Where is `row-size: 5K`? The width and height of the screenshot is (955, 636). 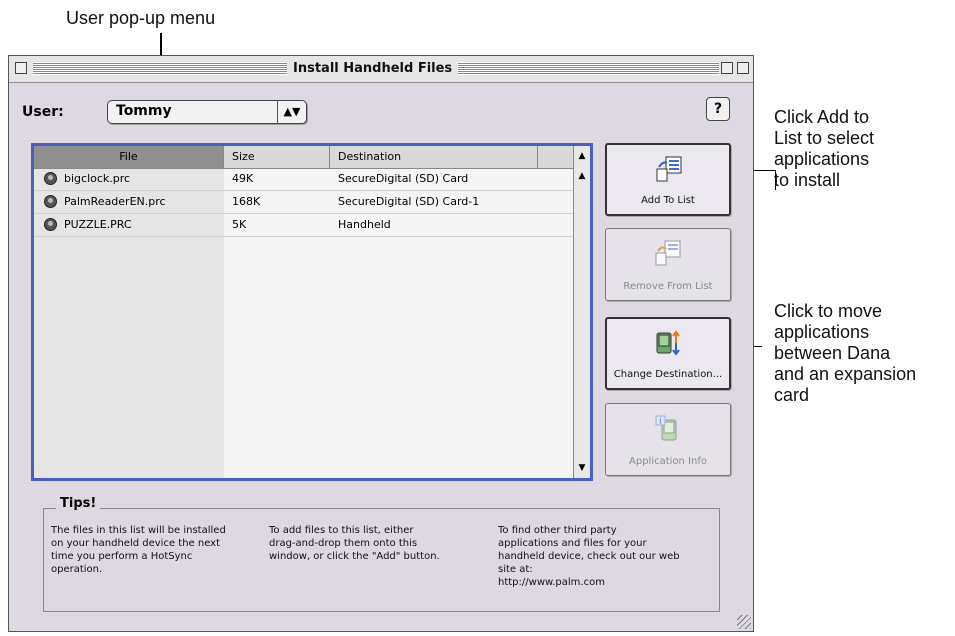
row-size: 5K is located at coordinates (239, 224).